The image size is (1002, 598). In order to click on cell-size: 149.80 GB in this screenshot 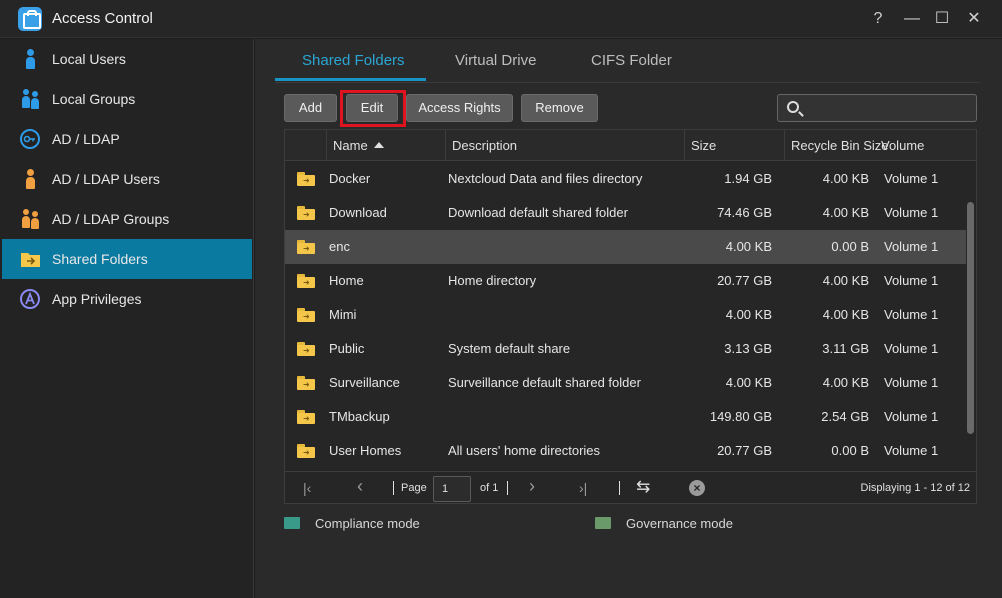, I will do `click(740, 416)`.